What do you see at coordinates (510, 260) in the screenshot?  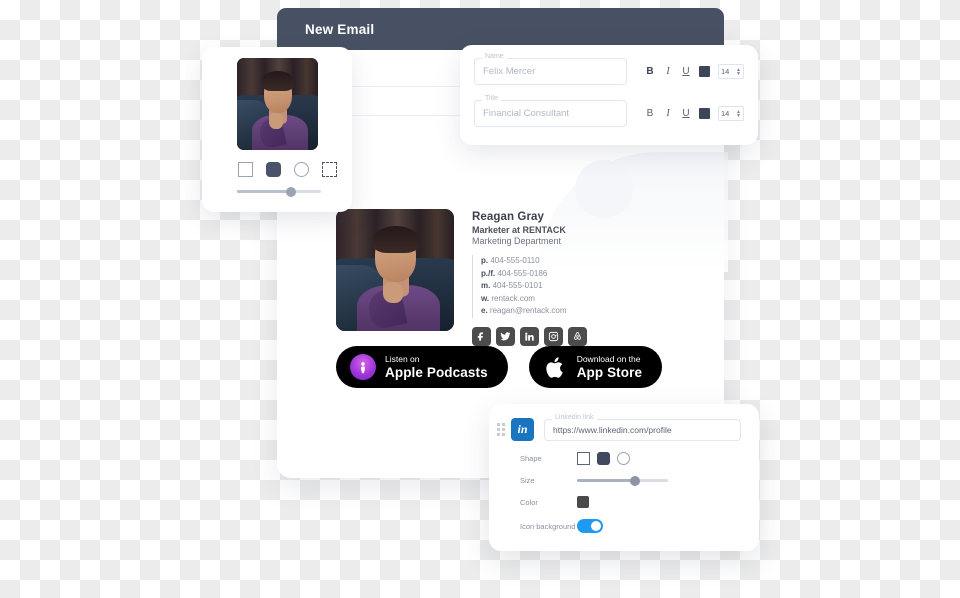 I see `contact-phone: p. 404-555-0110` at bounding box center [510, 260].